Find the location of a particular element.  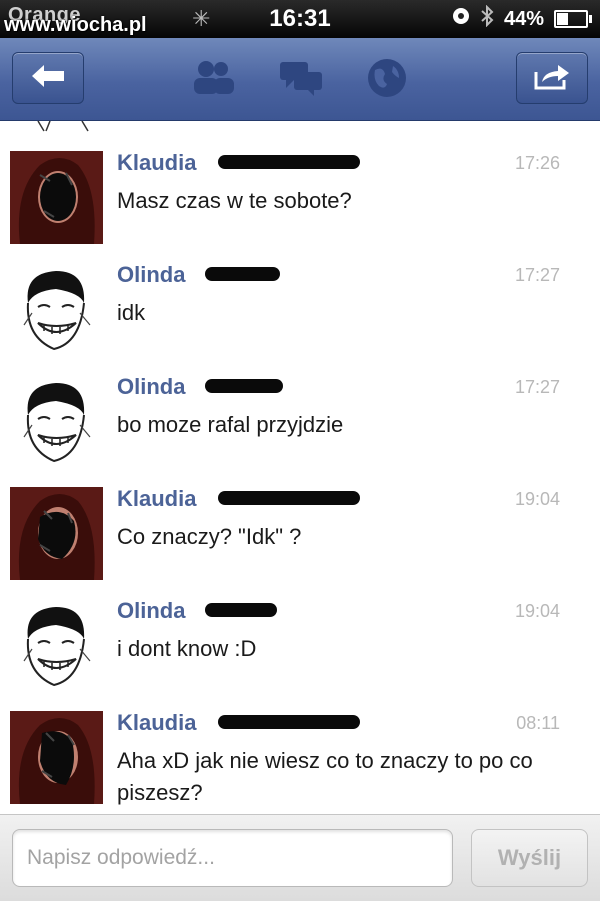

messages-icon is located at coordinates (301, 78).